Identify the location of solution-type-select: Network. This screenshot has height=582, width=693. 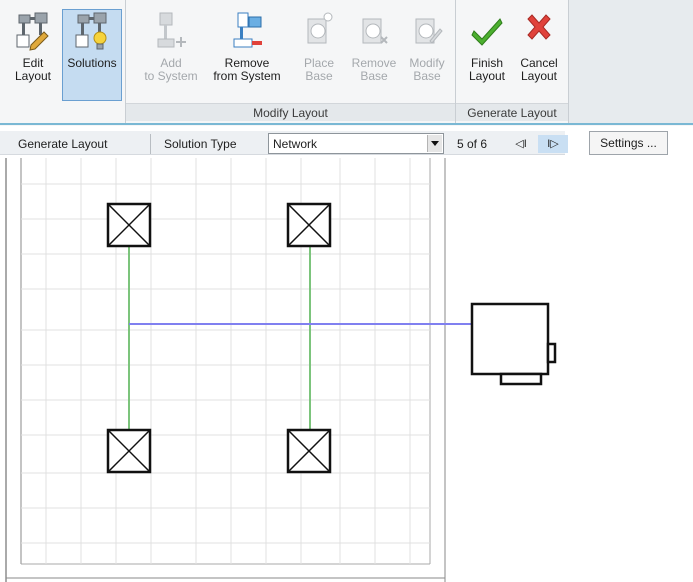
(356, 143).